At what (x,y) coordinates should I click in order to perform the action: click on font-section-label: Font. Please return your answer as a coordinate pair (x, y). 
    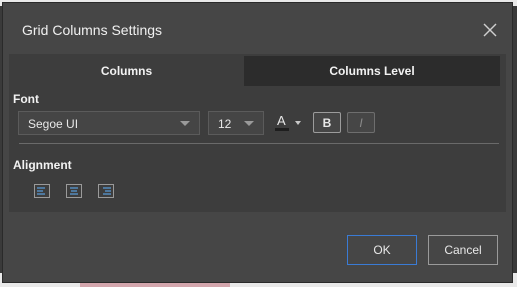
    Looking at the image, I should click on (26, 99).